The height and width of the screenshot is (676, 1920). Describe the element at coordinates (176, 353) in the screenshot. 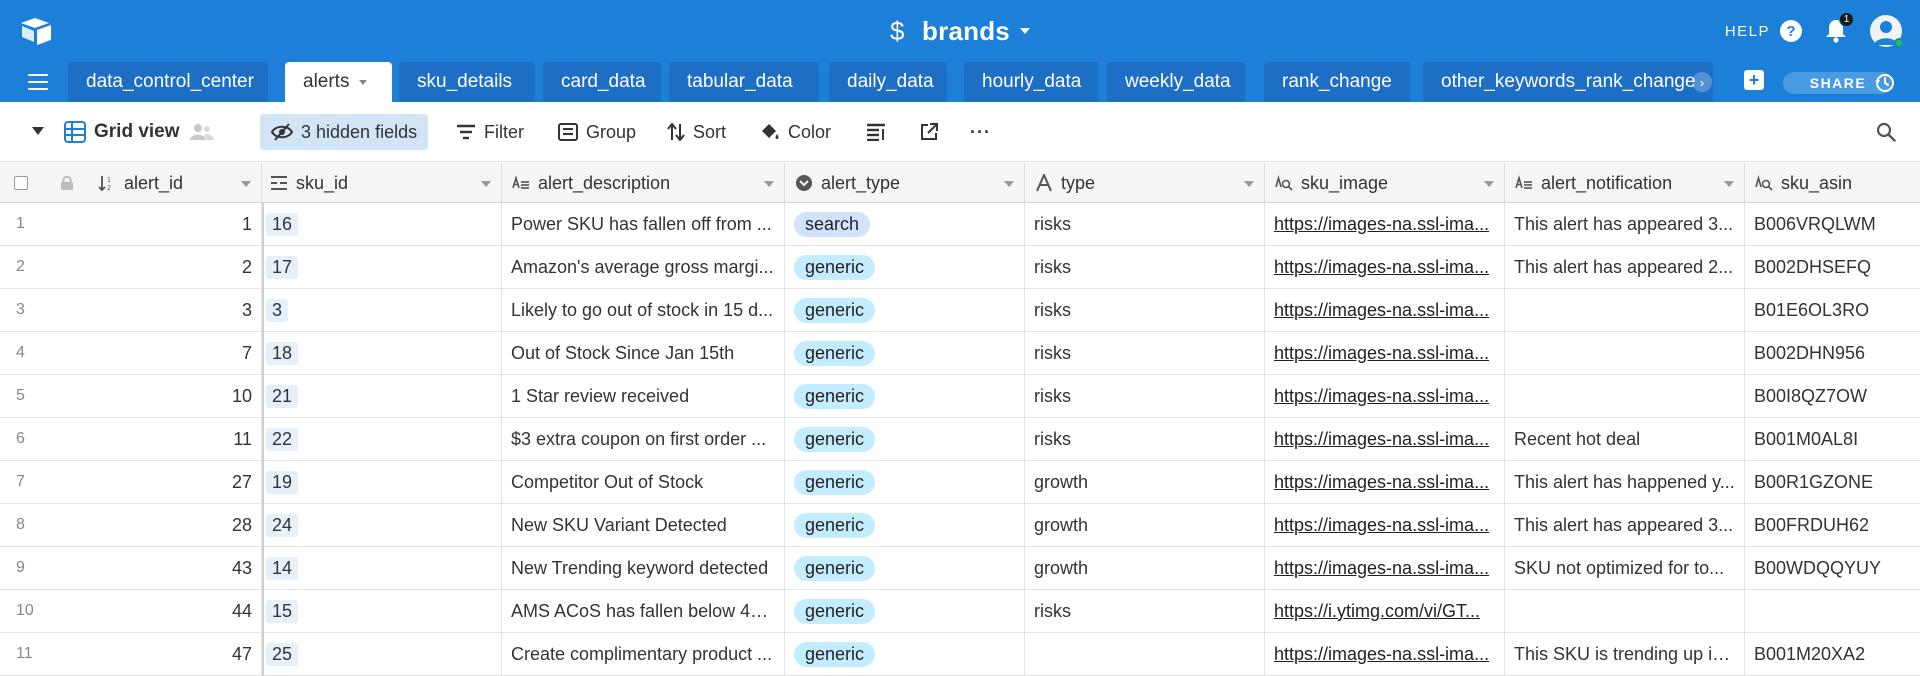

I see `cell-alert-id: 7` at that location.